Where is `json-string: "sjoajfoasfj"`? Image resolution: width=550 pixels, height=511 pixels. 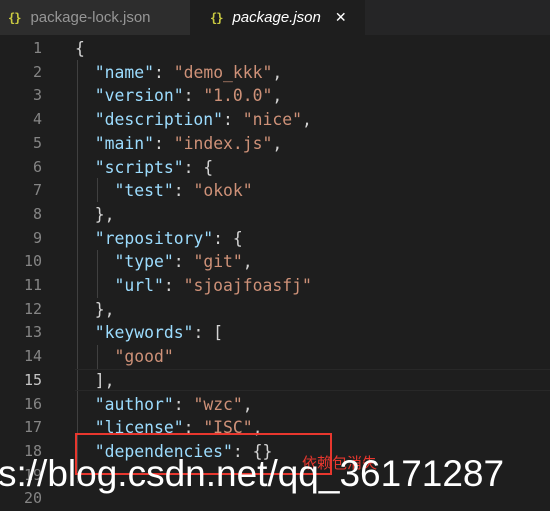
json-string: "sjoajfoasfj" is located at coordinates (247, 285).